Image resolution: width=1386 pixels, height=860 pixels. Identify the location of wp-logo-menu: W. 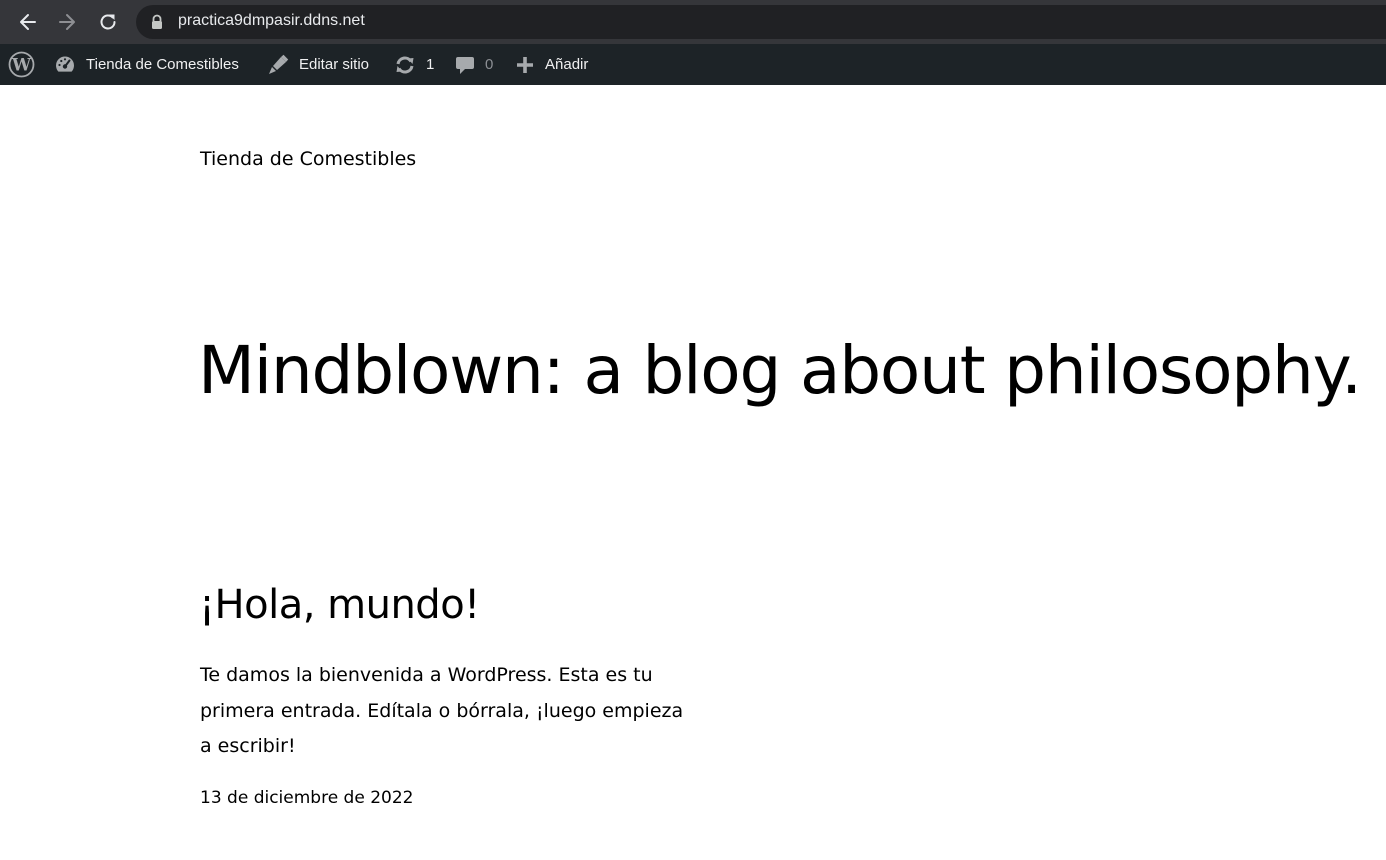
(21, 64).